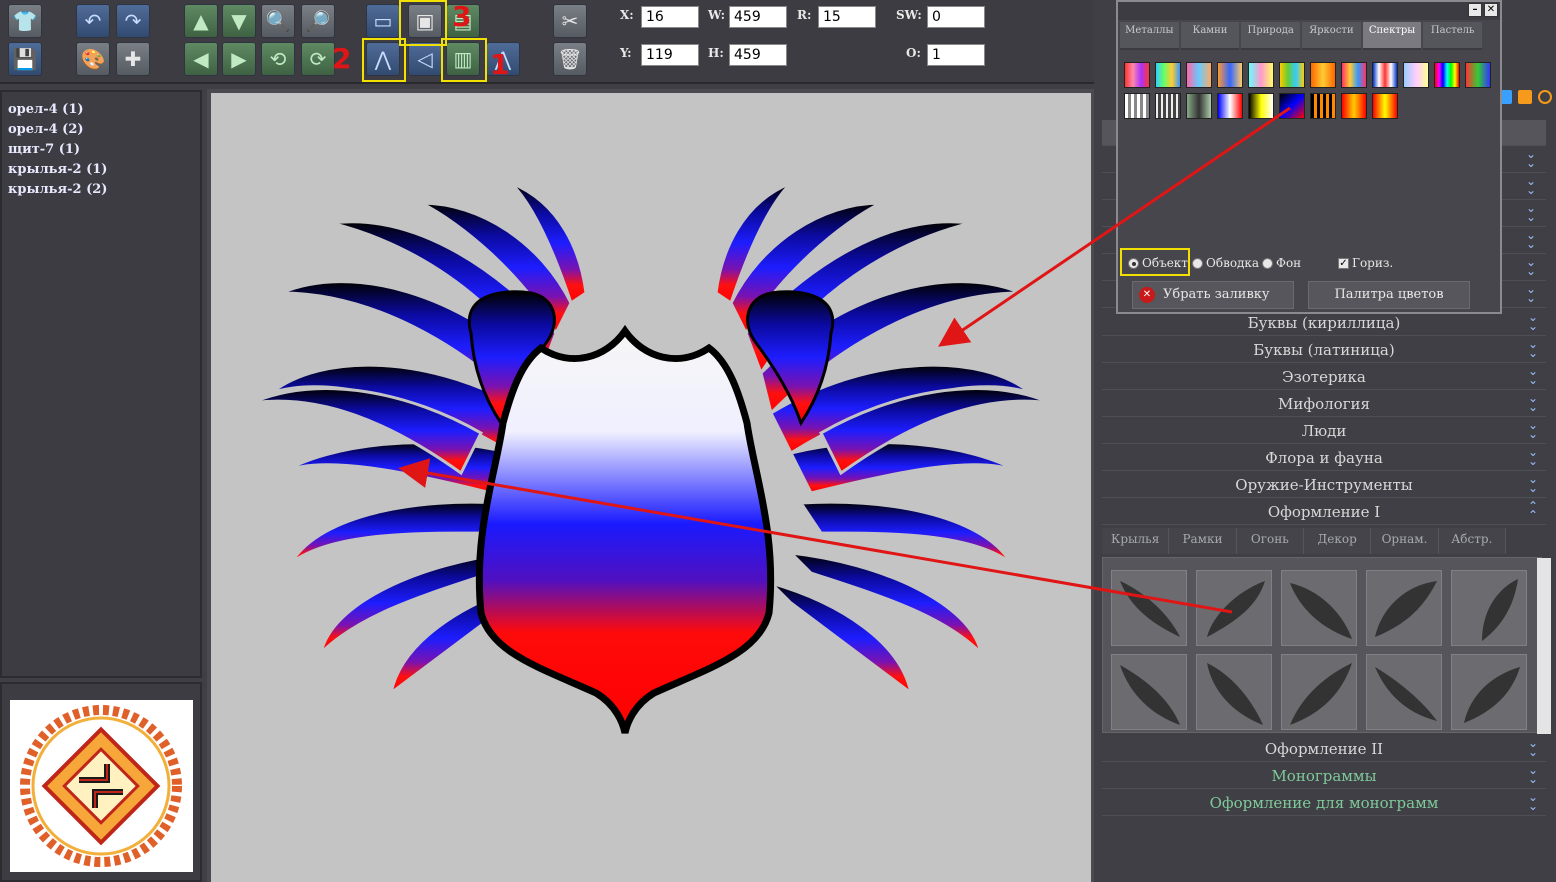  I want to click on remove-fill-button: ✕ Убрать заливку, so click(1213, 295).